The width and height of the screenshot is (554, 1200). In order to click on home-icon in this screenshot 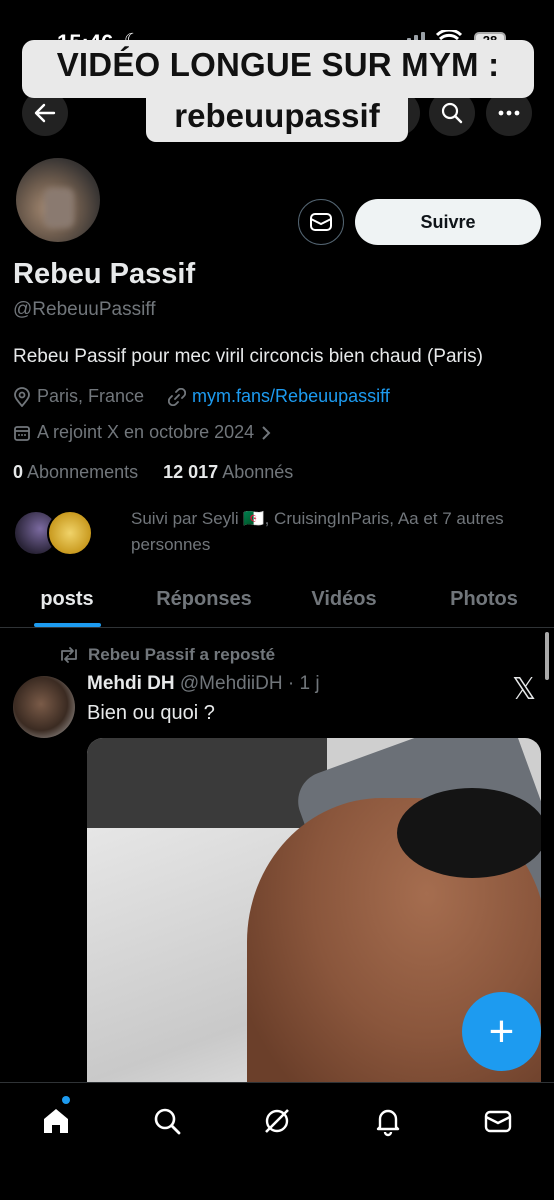, I will do `click(56, 1121)`.